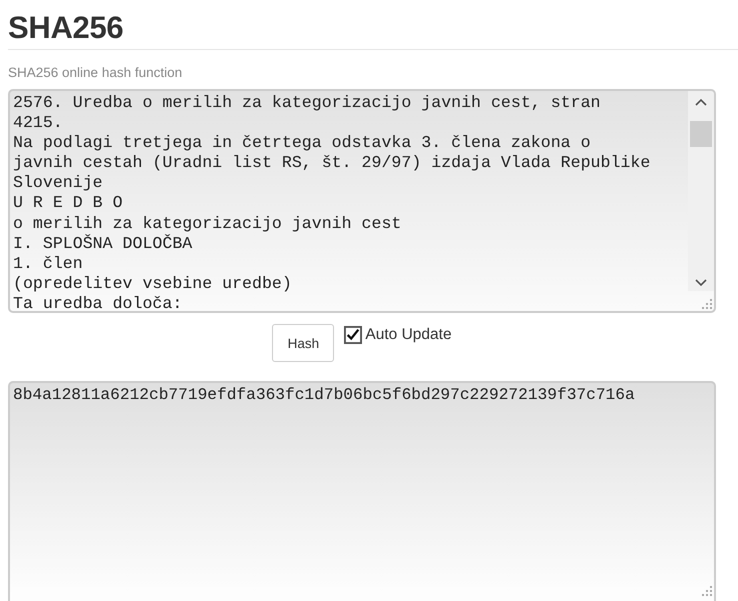  Describe the element at coordinates (102, 244) in the screenshot. I see `text-line: I. SPLOŠNA DOLOČBA` at that location.